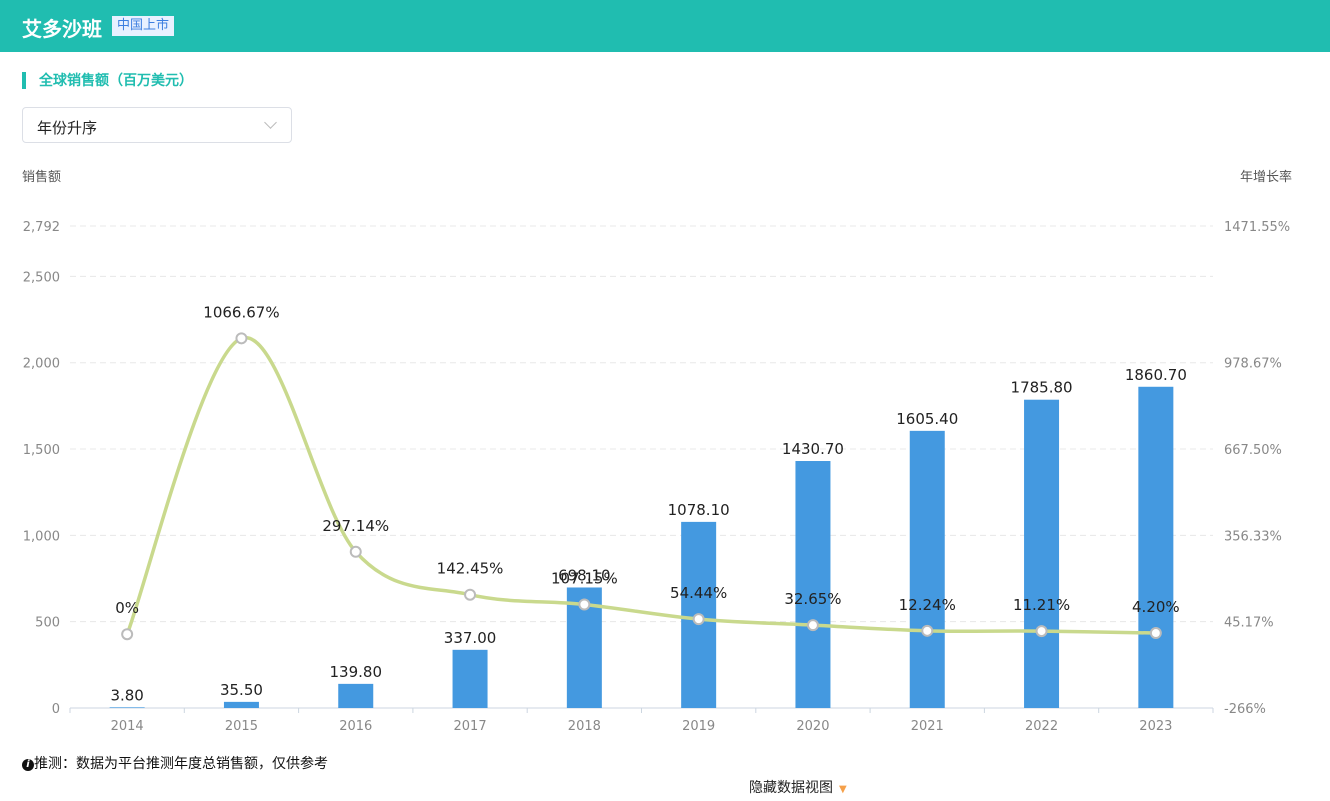 This screenshot has height=801, width=1330. I want to click on left-tick-label: 500, so click(47, 623).